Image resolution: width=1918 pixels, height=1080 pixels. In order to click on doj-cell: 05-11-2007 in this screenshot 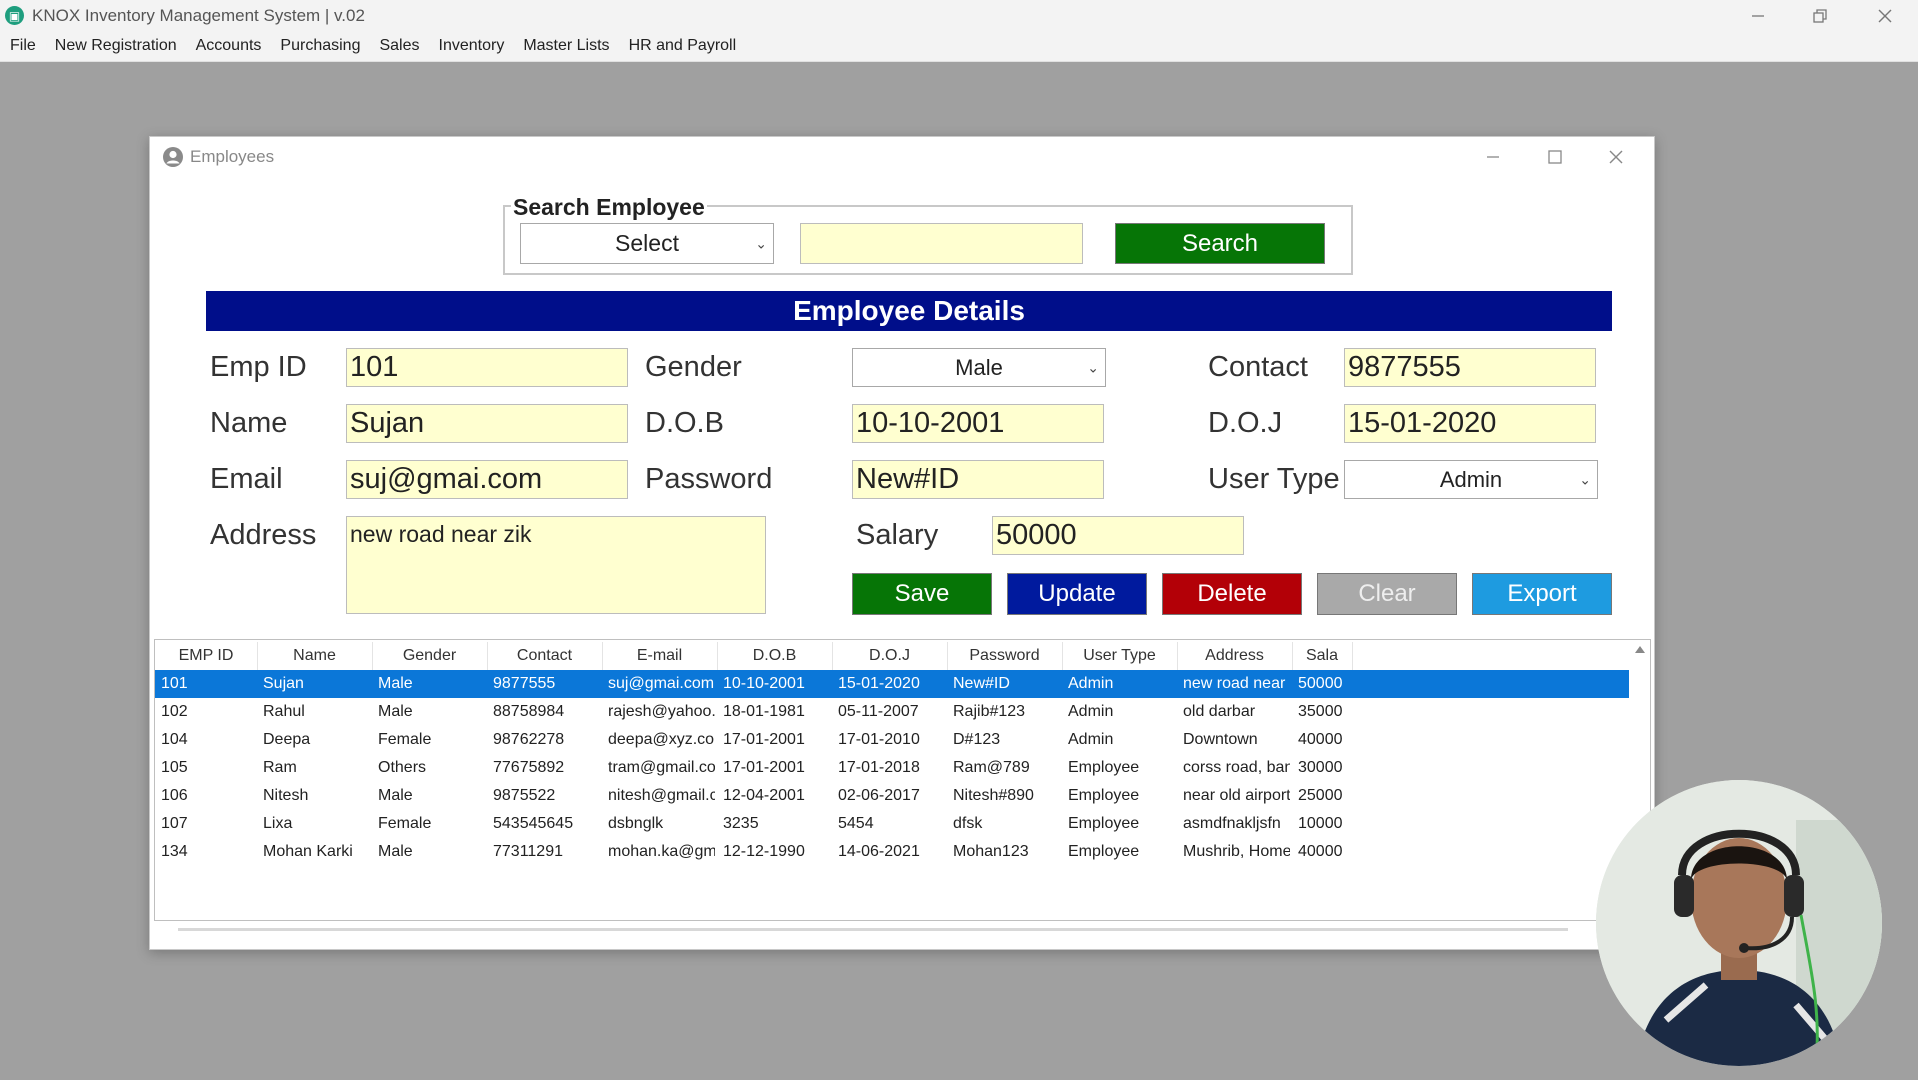, I will do `click(878, 711)`.